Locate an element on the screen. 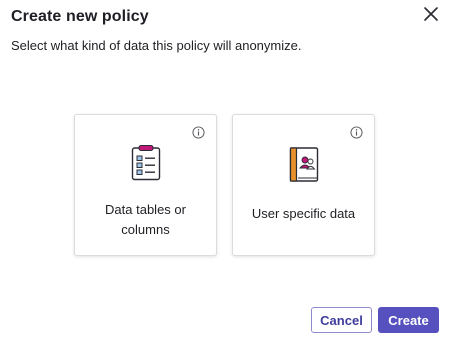  dialog-title: Create new policy is located at coordinates (80, 16).